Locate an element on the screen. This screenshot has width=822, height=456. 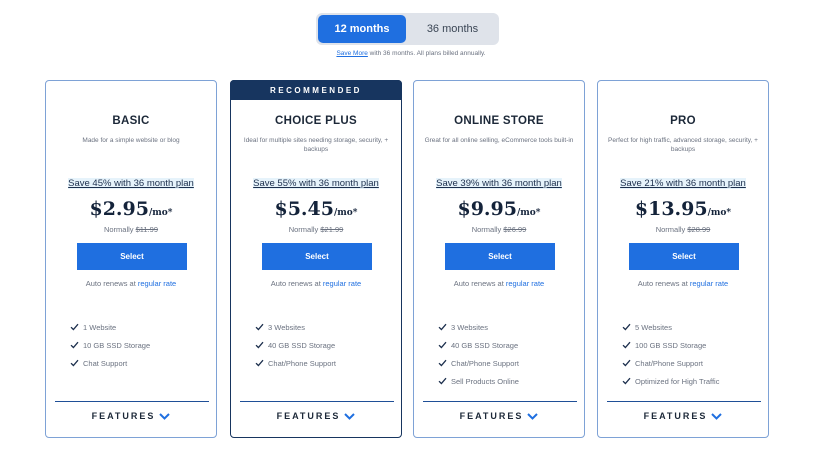
normally-price: $26.99 is located at coordinates (515, 229).